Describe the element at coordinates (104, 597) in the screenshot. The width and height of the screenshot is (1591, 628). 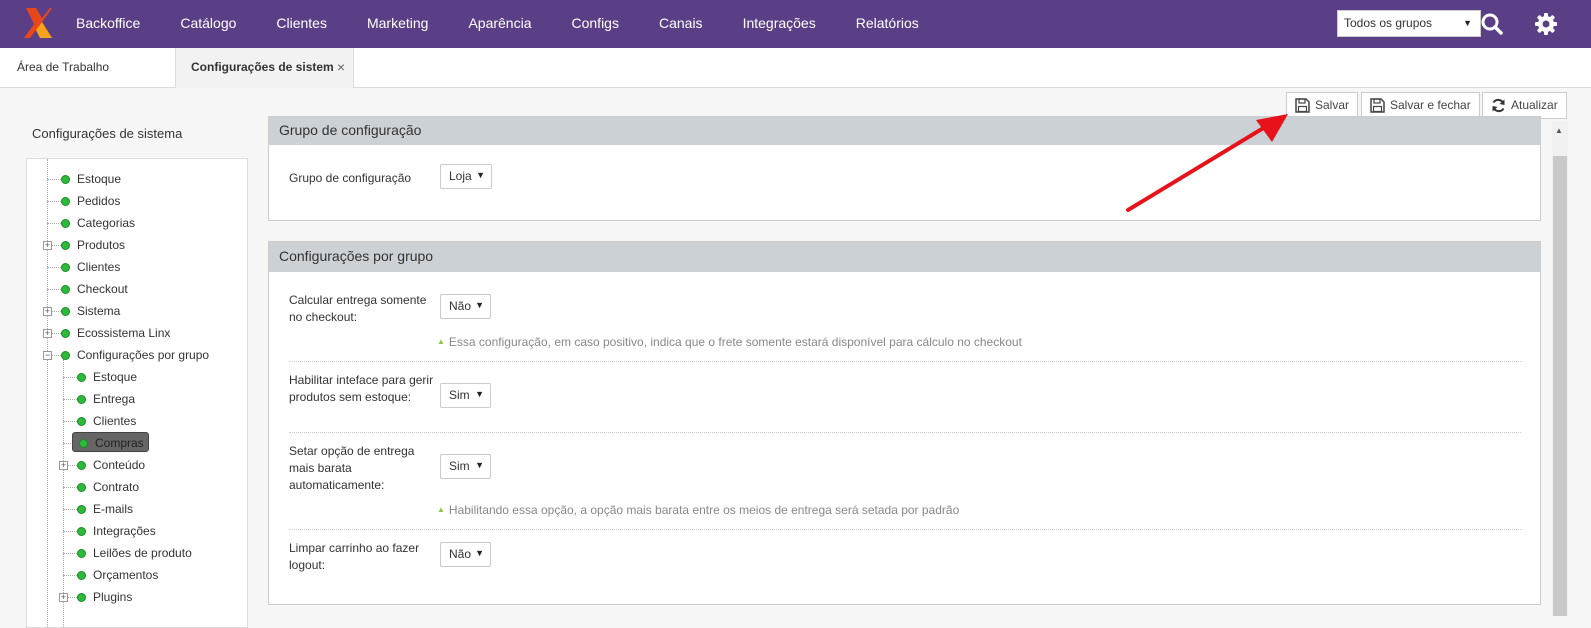
I see `tree-item-grupo-plugins: Plugins` at that location.